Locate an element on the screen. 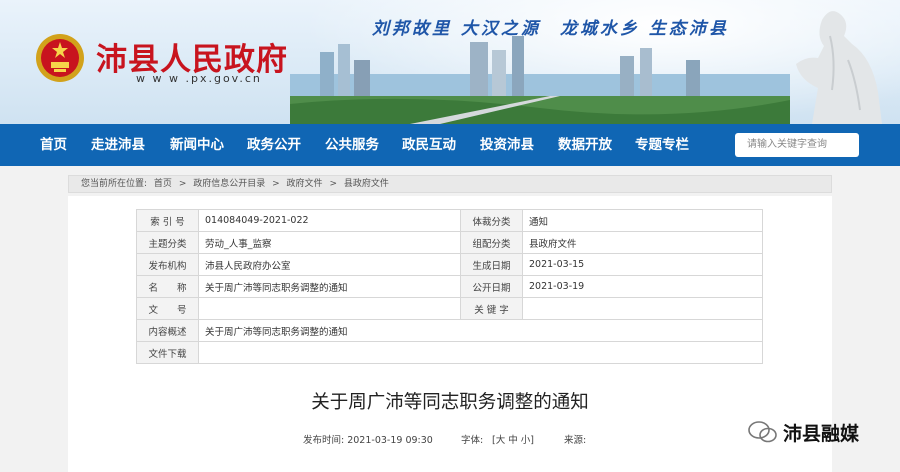  table-row: 索 引 号 014084049-2021-022 体裁分类 通知 is located at coordinates (449, 220).